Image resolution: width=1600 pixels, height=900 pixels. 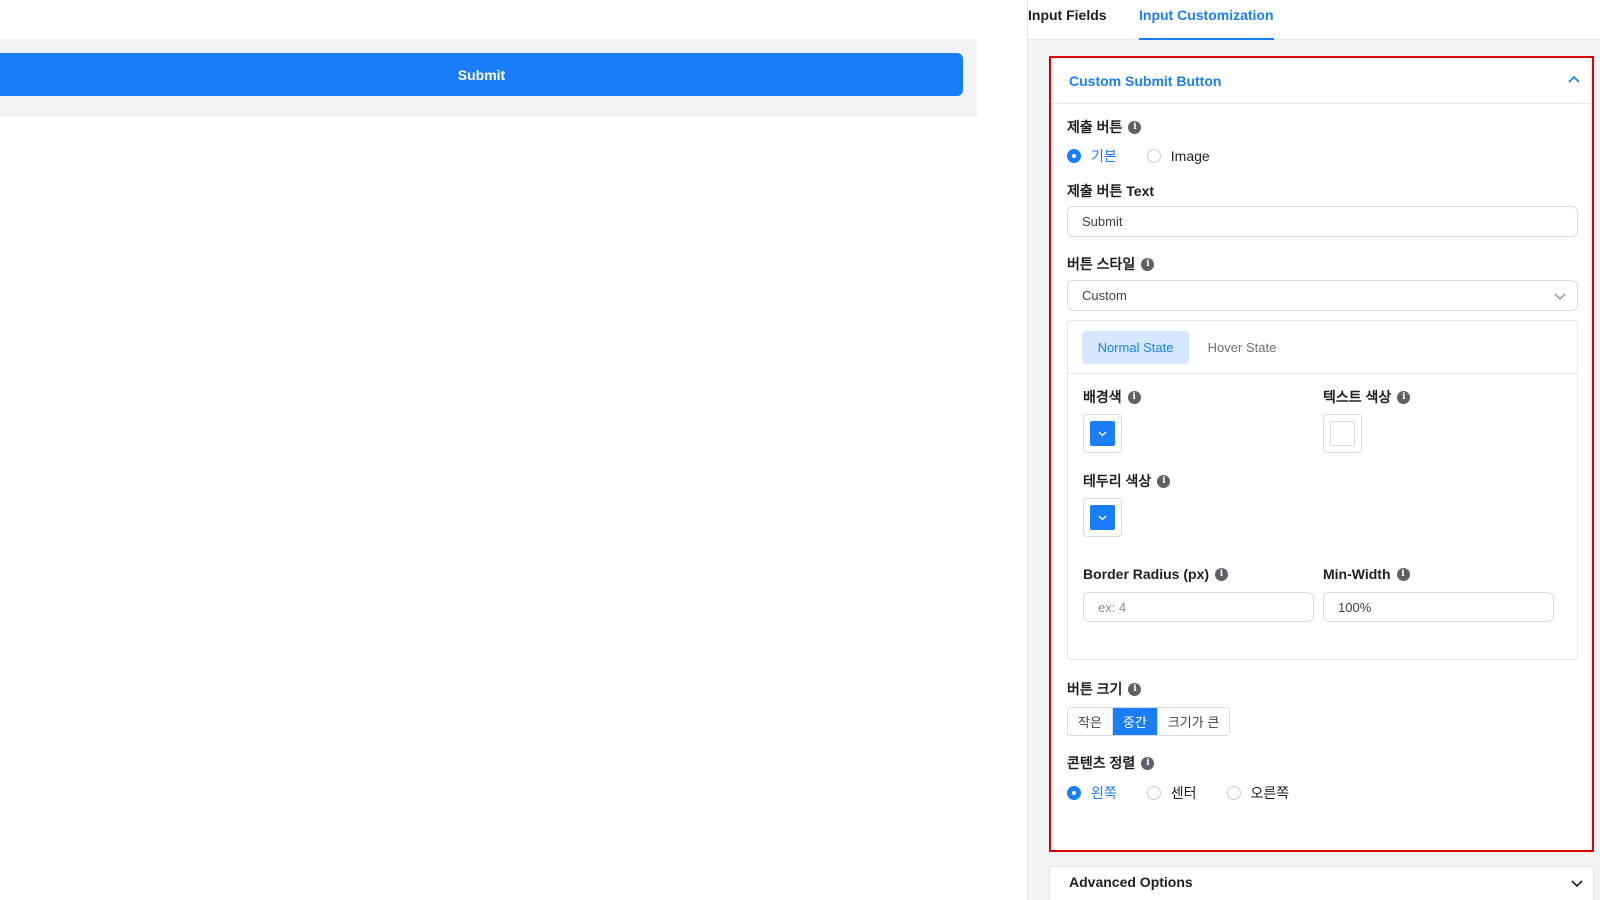 I want to click on min-width-label-text: Min-Width, so click(x=1357, y=574).